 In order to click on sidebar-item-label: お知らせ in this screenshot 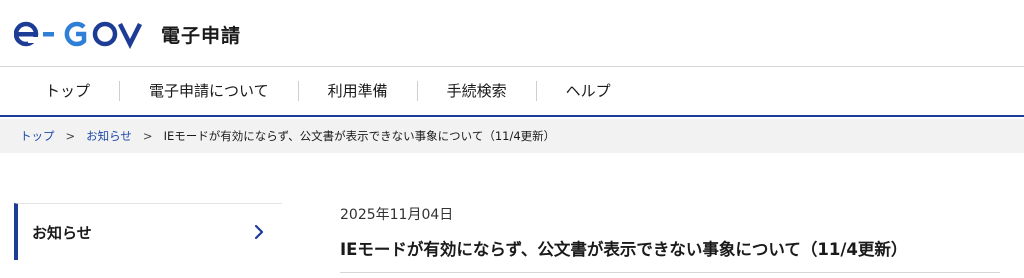, I will do `click(62, 232)`.